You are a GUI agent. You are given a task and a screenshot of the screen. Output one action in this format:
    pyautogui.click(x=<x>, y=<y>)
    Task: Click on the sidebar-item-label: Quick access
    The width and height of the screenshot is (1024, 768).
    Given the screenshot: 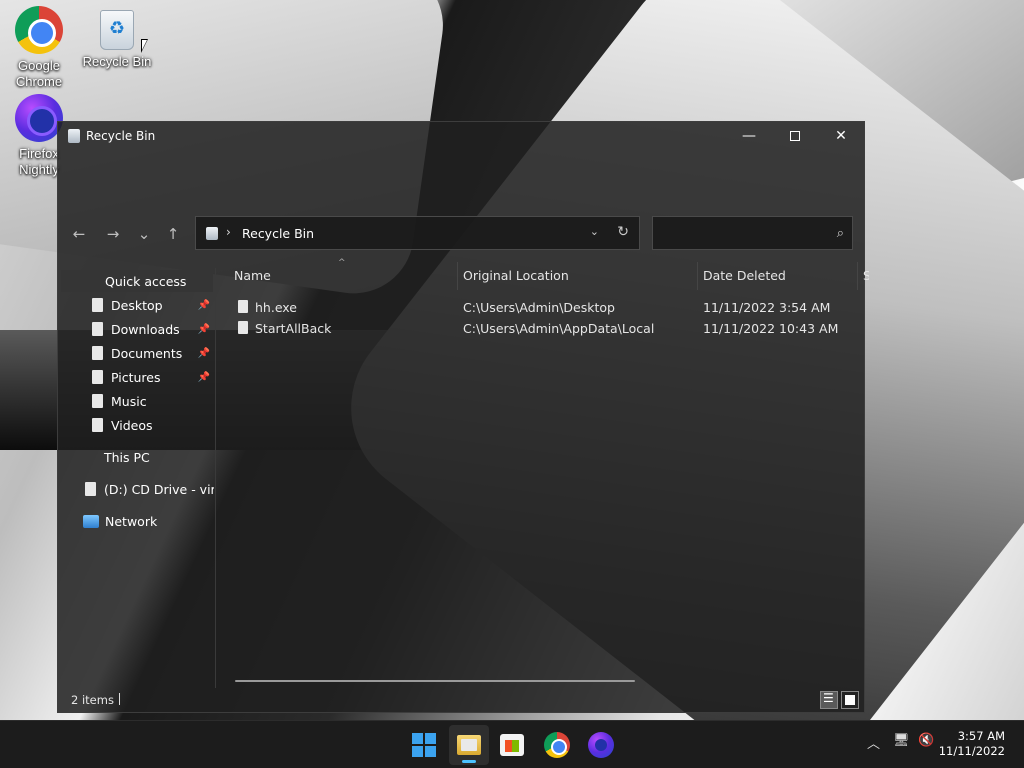 What is the action you would take?
    pyautogui.click(x=146, y=281)
    